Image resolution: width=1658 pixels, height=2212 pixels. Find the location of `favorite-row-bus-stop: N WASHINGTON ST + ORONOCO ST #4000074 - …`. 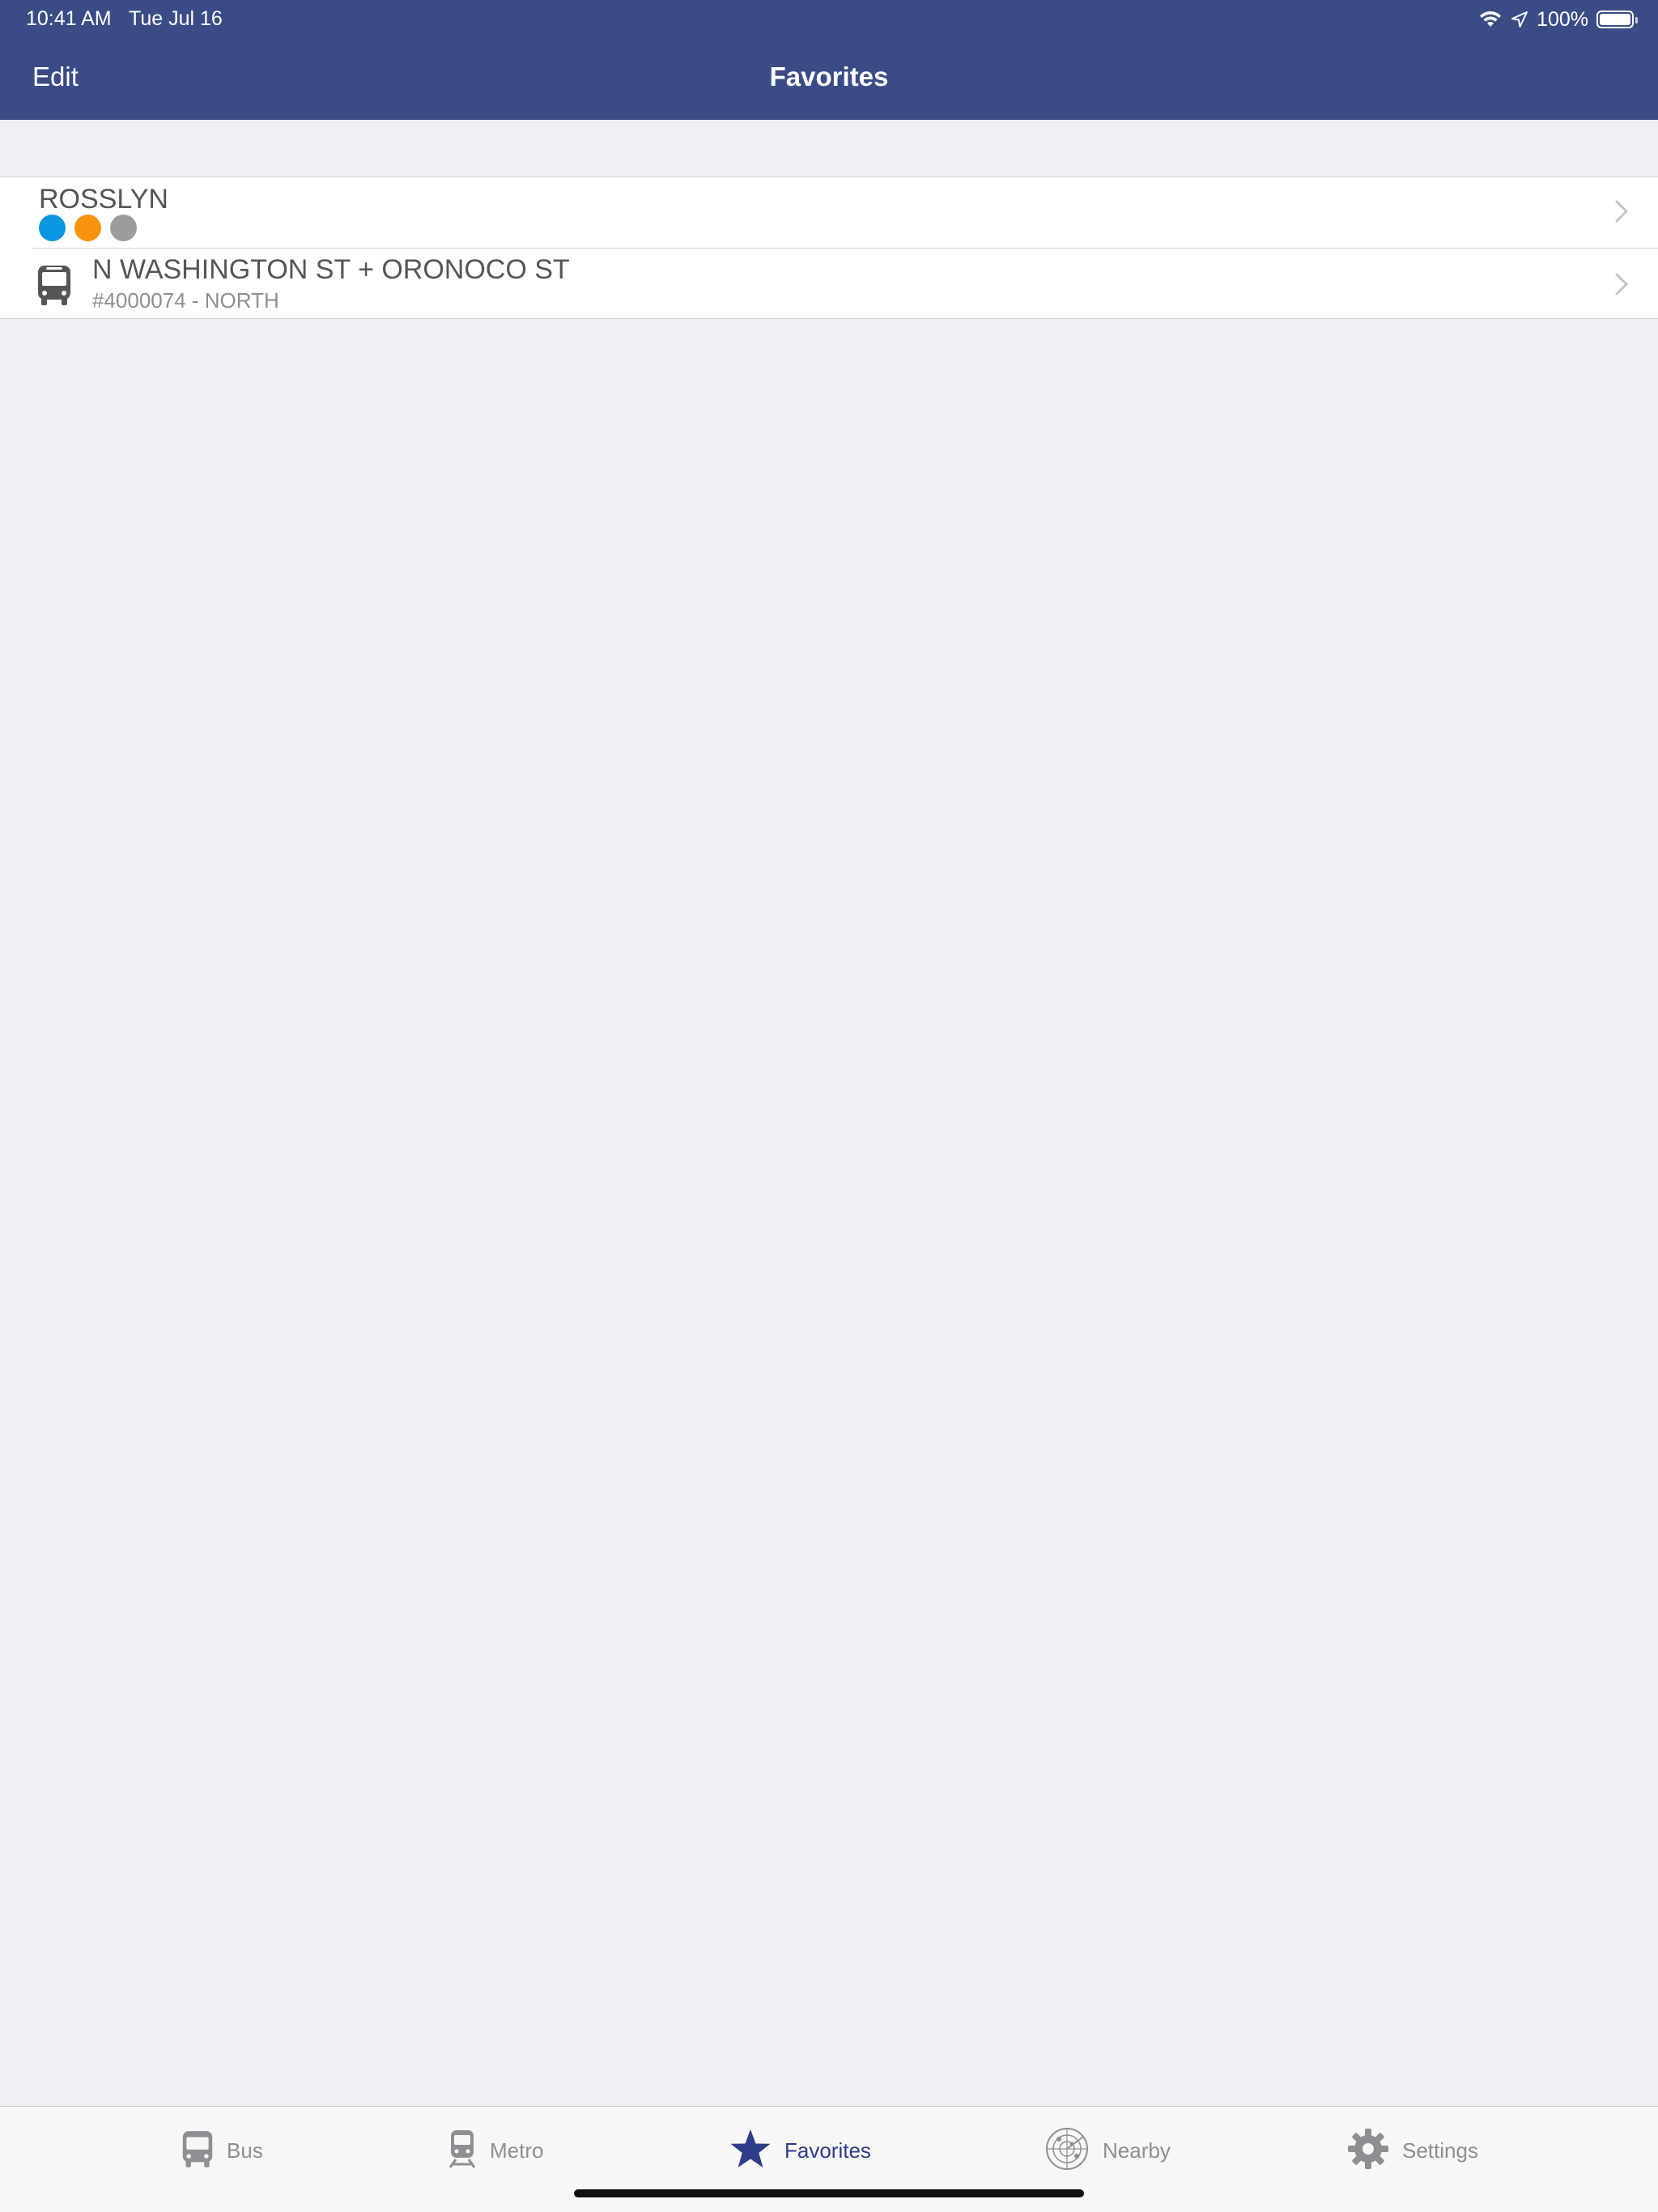

favorite-row-bus-stop: N WASHINGTON ST + ORONOCO ST #4000074 - … is located at coordinates (829, 283).